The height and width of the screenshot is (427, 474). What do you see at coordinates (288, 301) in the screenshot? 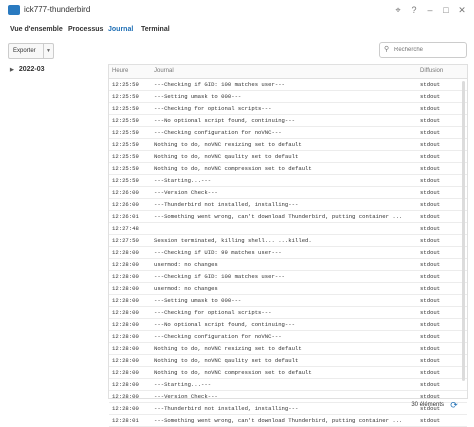
I see `table-row: 12:28:00 ---Setting umask to 000--- stdout` at bounding box center [288, 301].